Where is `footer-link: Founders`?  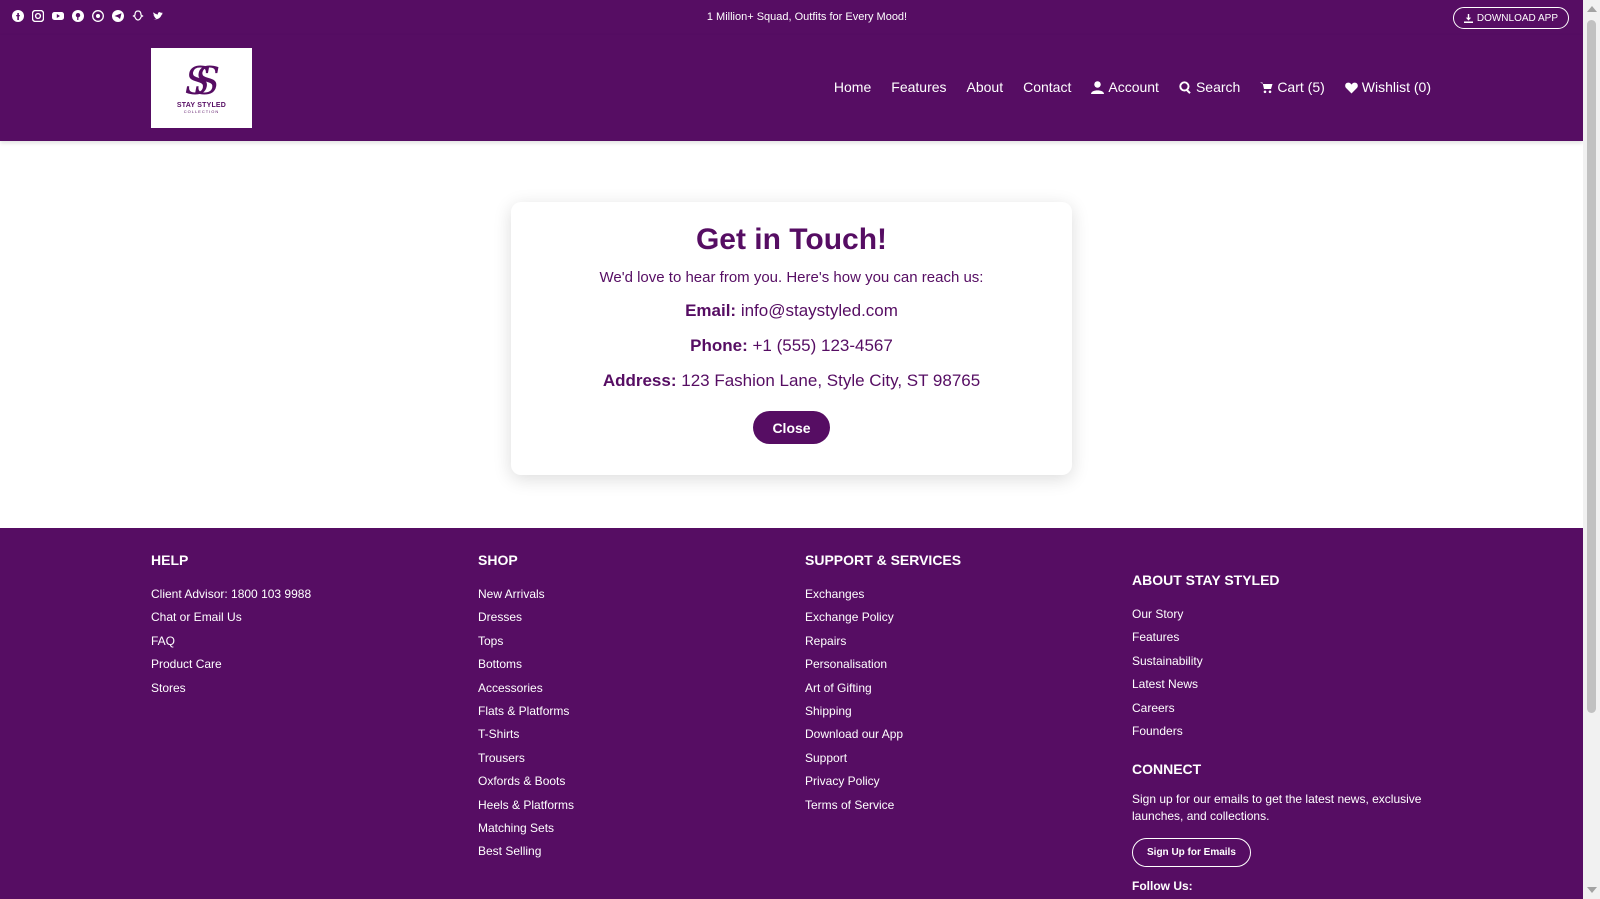 footer-link: Founders is located at coordinates (1287, 731).